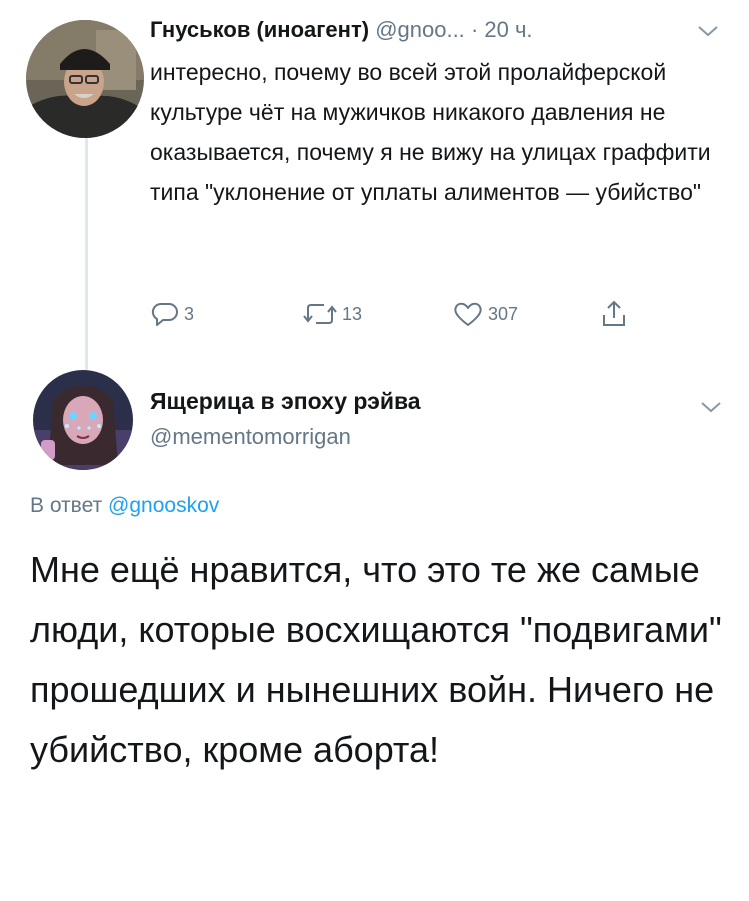  I want to click on reply-prefix: В ответ, so click(66, 505).